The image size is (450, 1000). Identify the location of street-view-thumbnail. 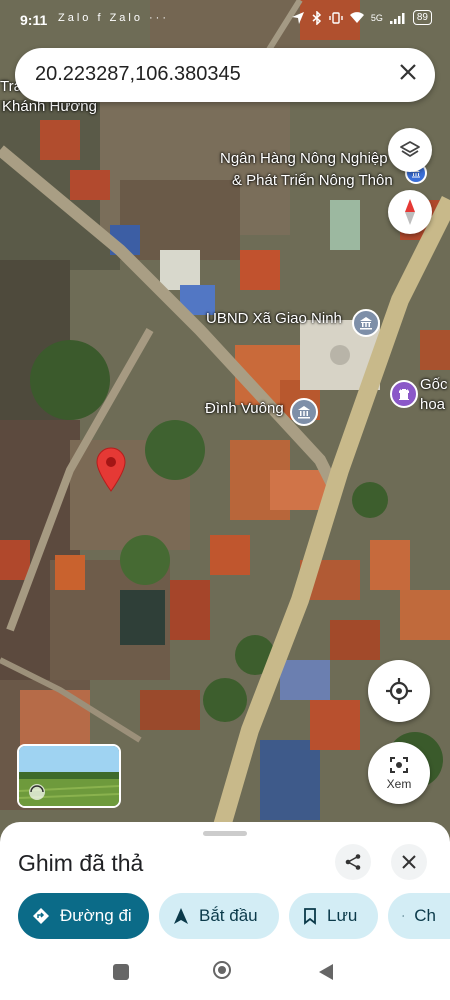
(69, 776).